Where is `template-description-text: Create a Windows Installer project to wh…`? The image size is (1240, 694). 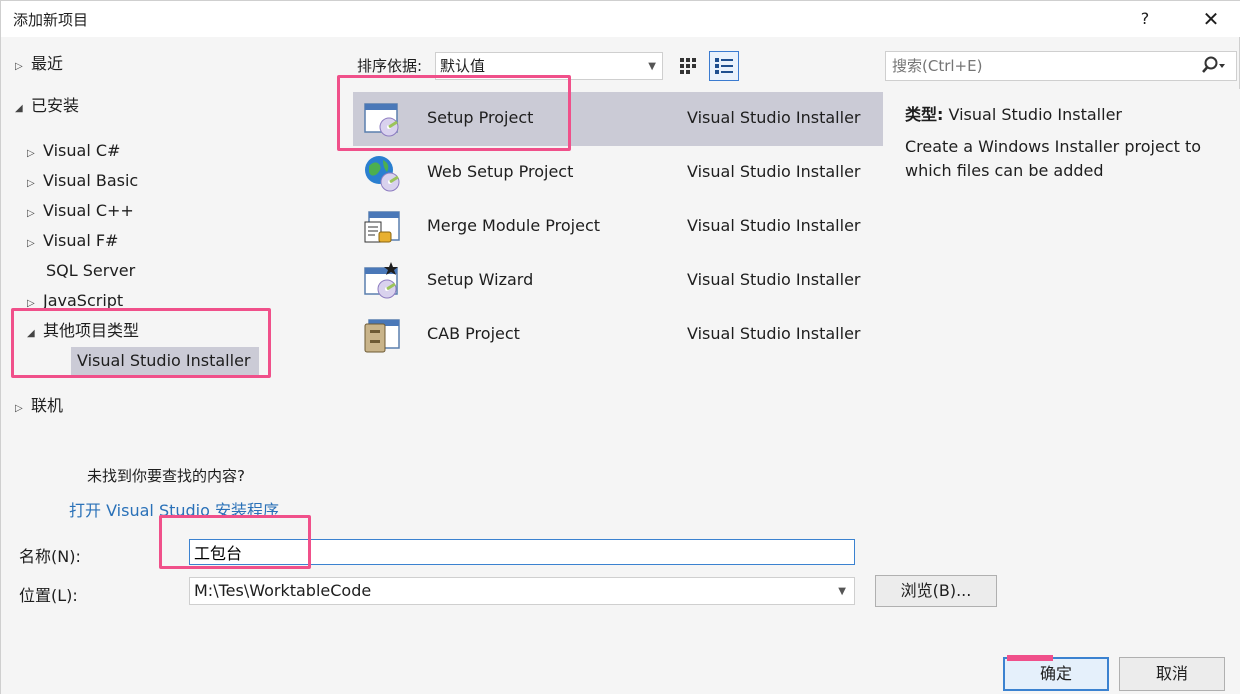 template-description-text: Create a Windows Installer project to wh… is located at coordinates (1053, 158).